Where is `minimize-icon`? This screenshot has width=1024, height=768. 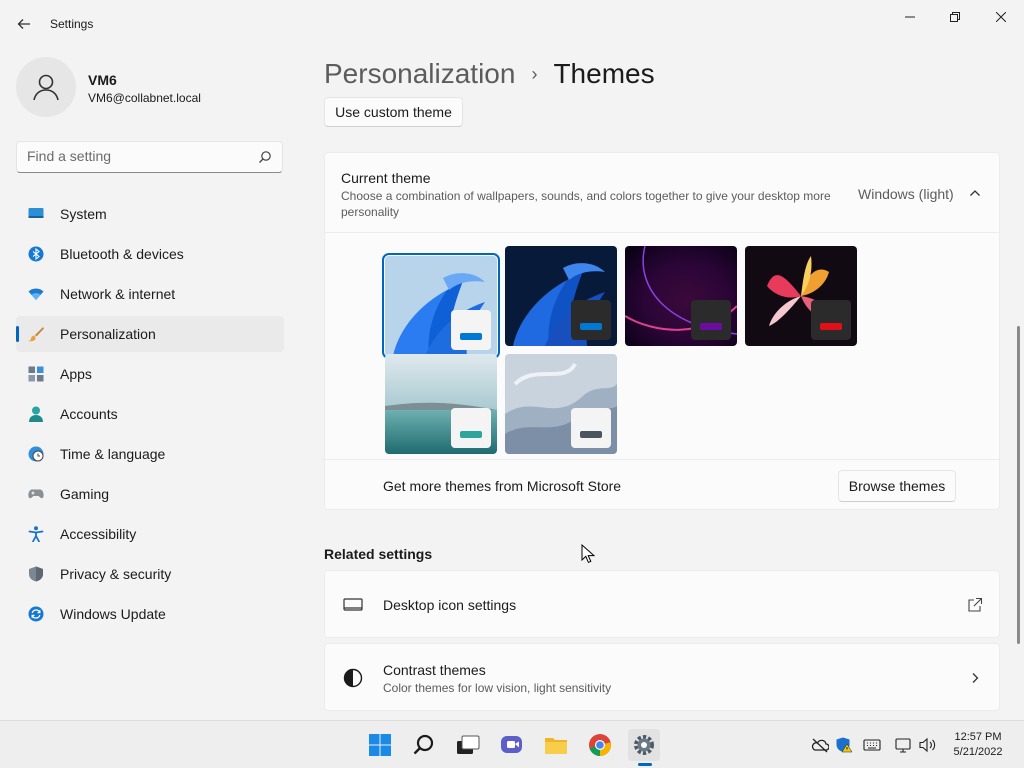
minimize-icon is located at coordinates (910, 17).